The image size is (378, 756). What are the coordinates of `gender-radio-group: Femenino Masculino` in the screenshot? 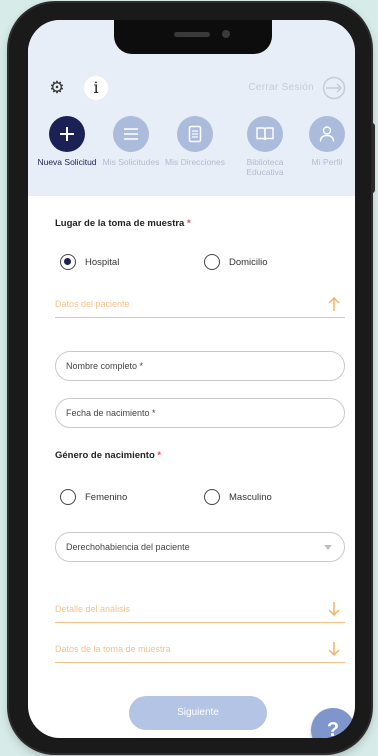 It's located at (195, 498).